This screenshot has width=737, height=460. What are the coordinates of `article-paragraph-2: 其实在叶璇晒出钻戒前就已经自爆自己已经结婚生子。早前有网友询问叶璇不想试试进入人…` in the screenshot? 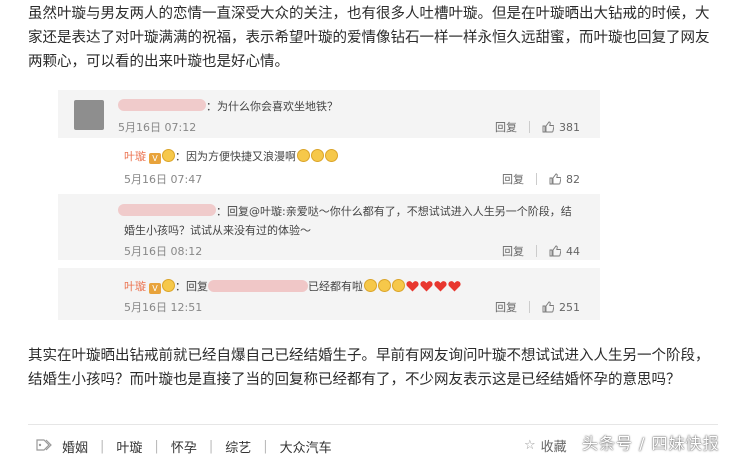 It's located at (369, 368).